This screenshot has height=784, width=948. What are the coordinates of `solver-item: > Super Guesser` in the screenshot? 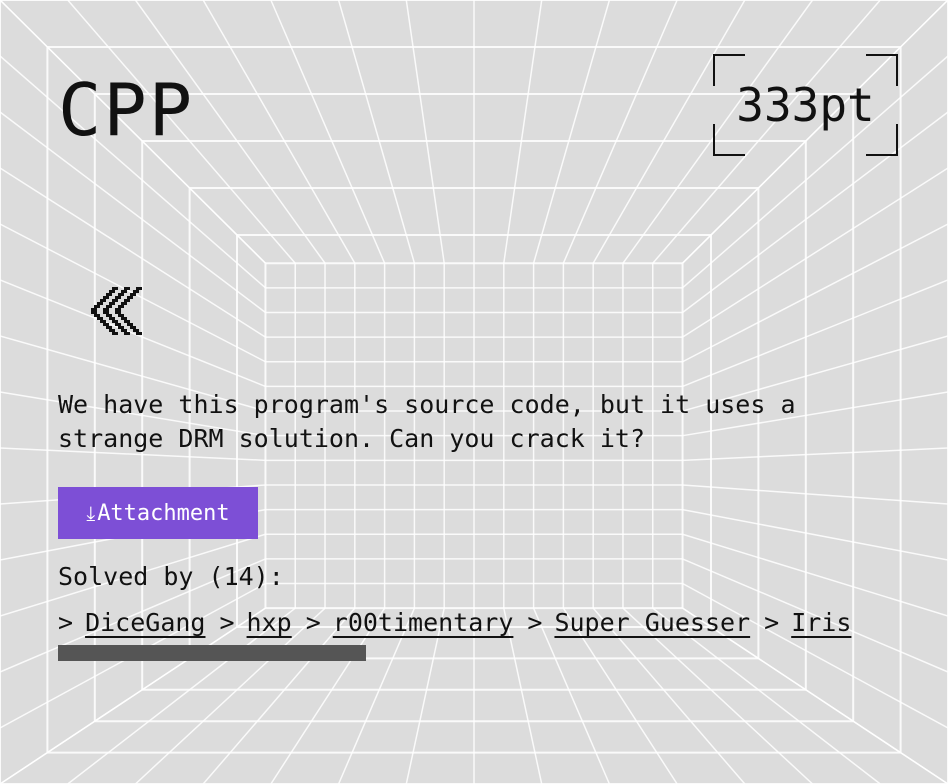 It's located at (638, 623).